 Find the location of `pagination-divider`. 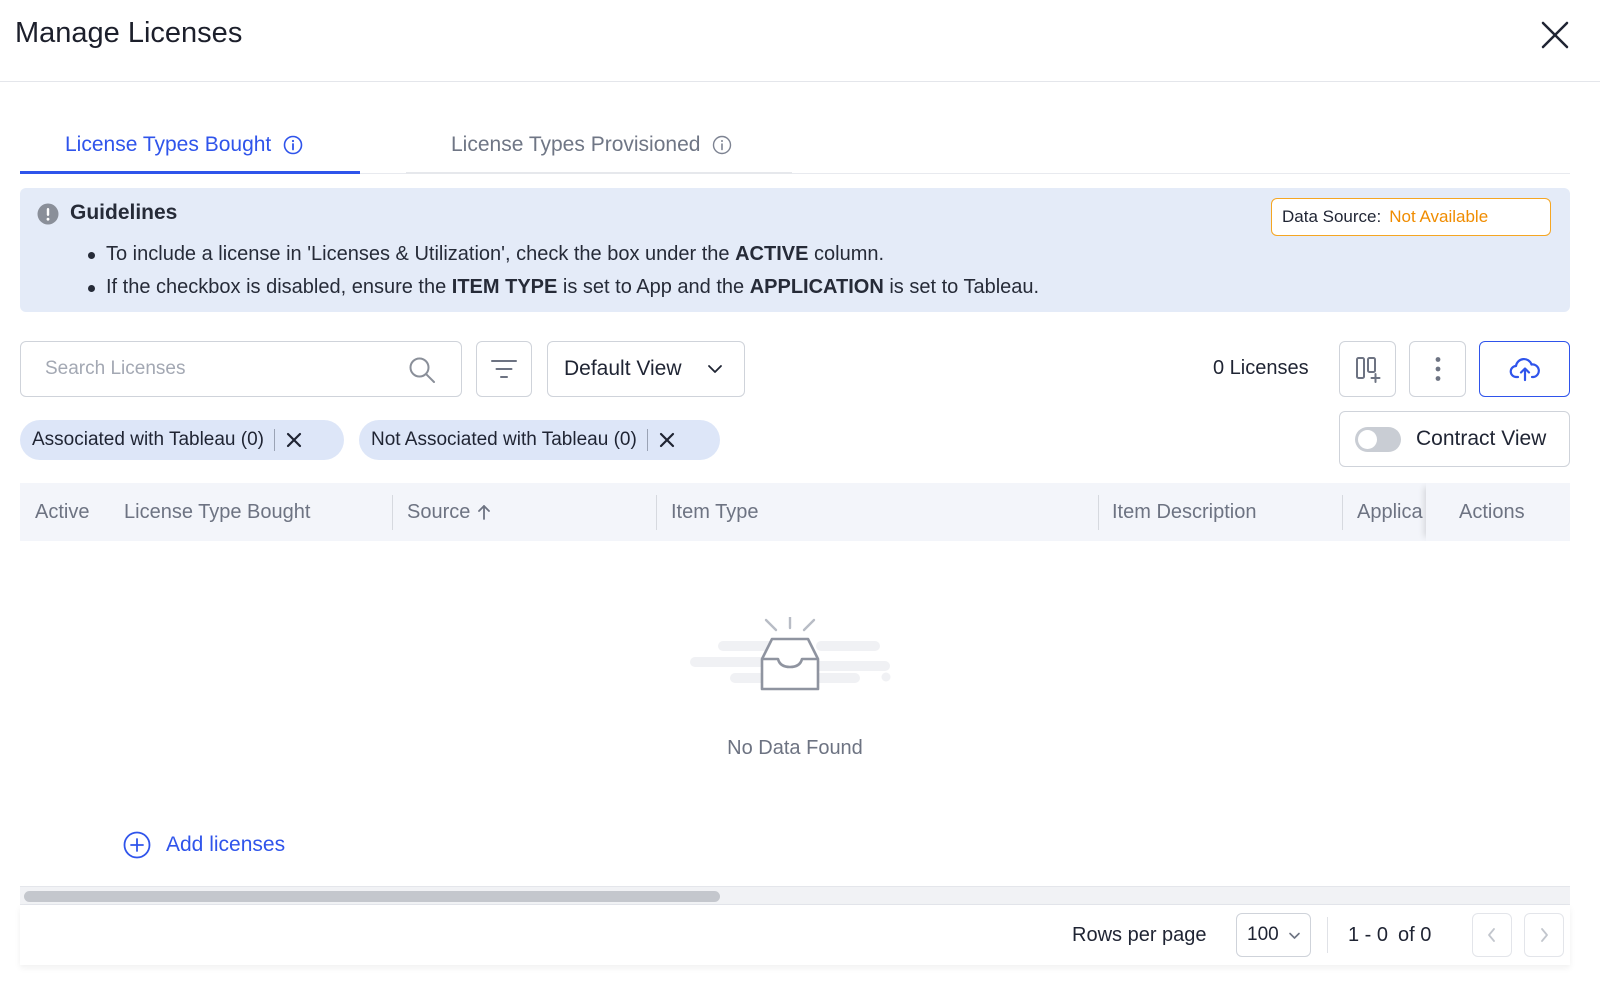

pagination-divider is located at coordinates (1327, 935).